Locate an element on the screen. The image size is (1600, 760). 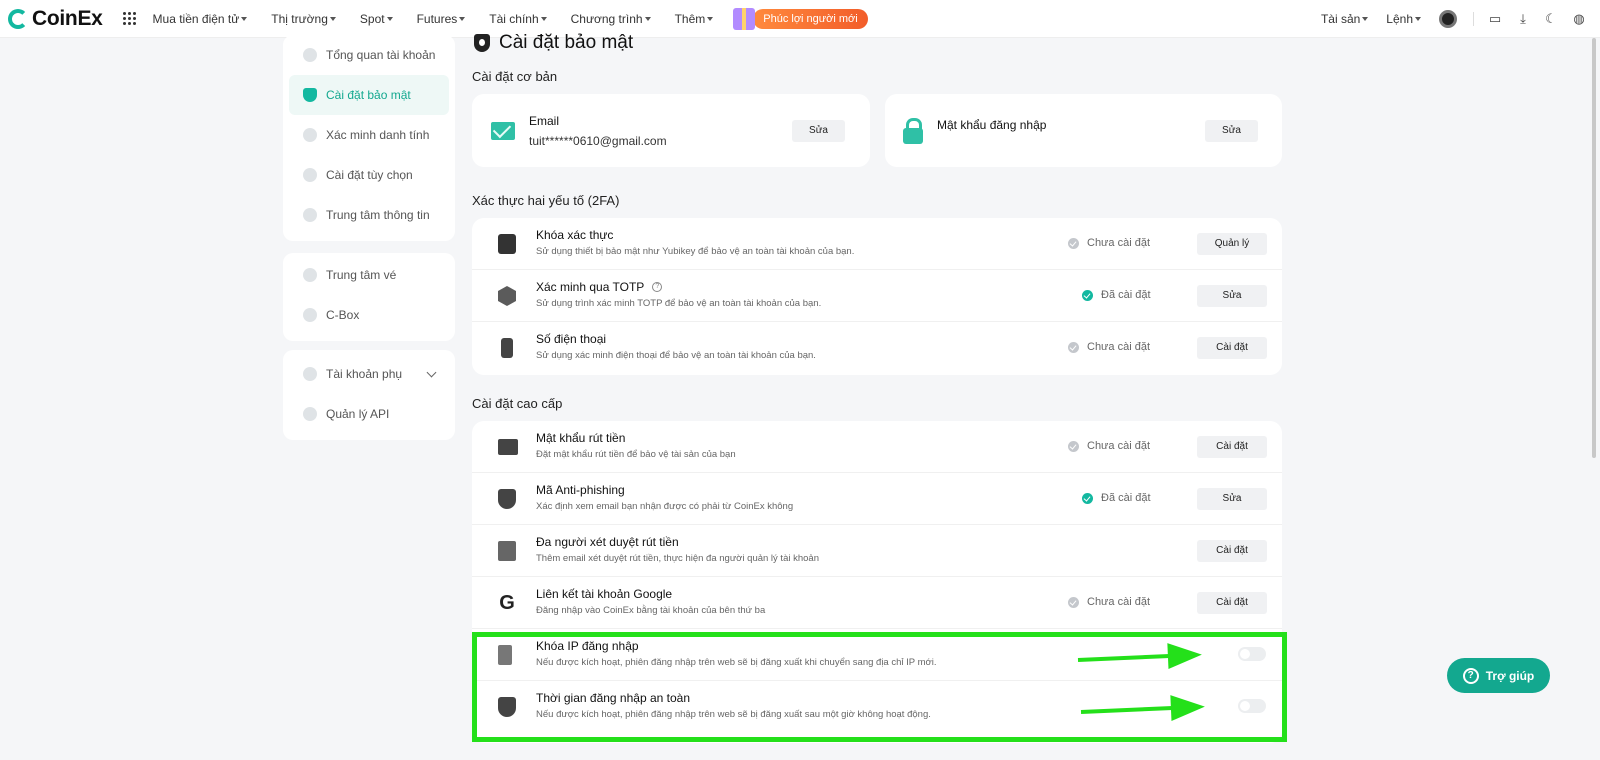
mail-icon is located at coordinates (503, 130).